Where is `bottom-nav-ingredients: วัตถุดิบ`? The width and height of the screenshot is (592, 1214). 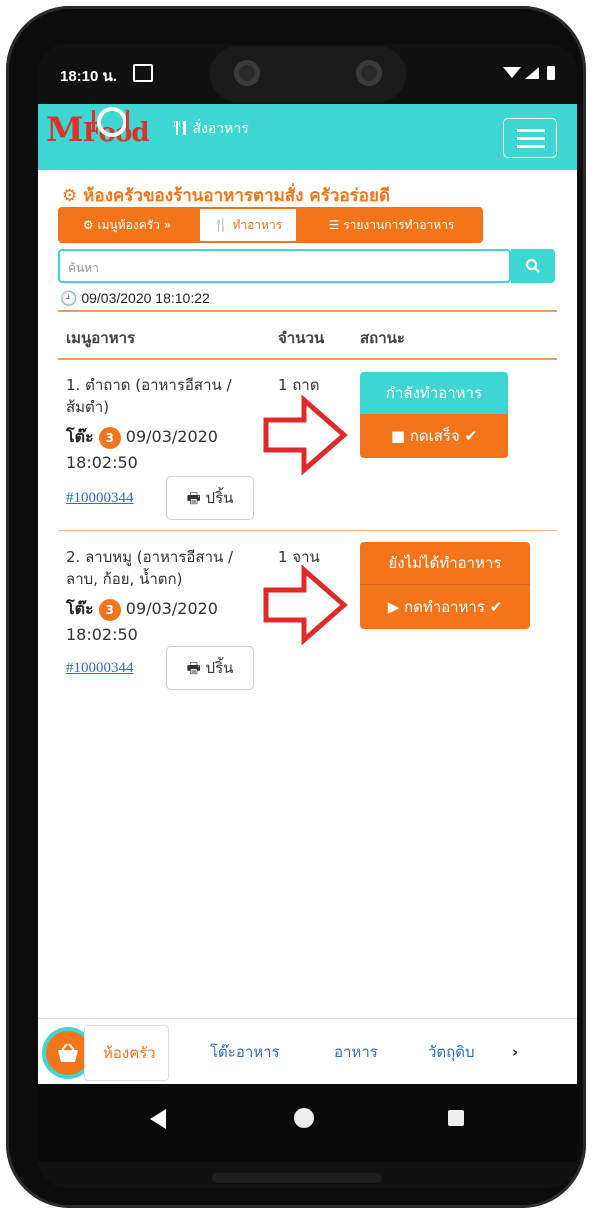
bottom-nav-ingredients: วัตถุดิบ is located at coordinates (451, 1052).